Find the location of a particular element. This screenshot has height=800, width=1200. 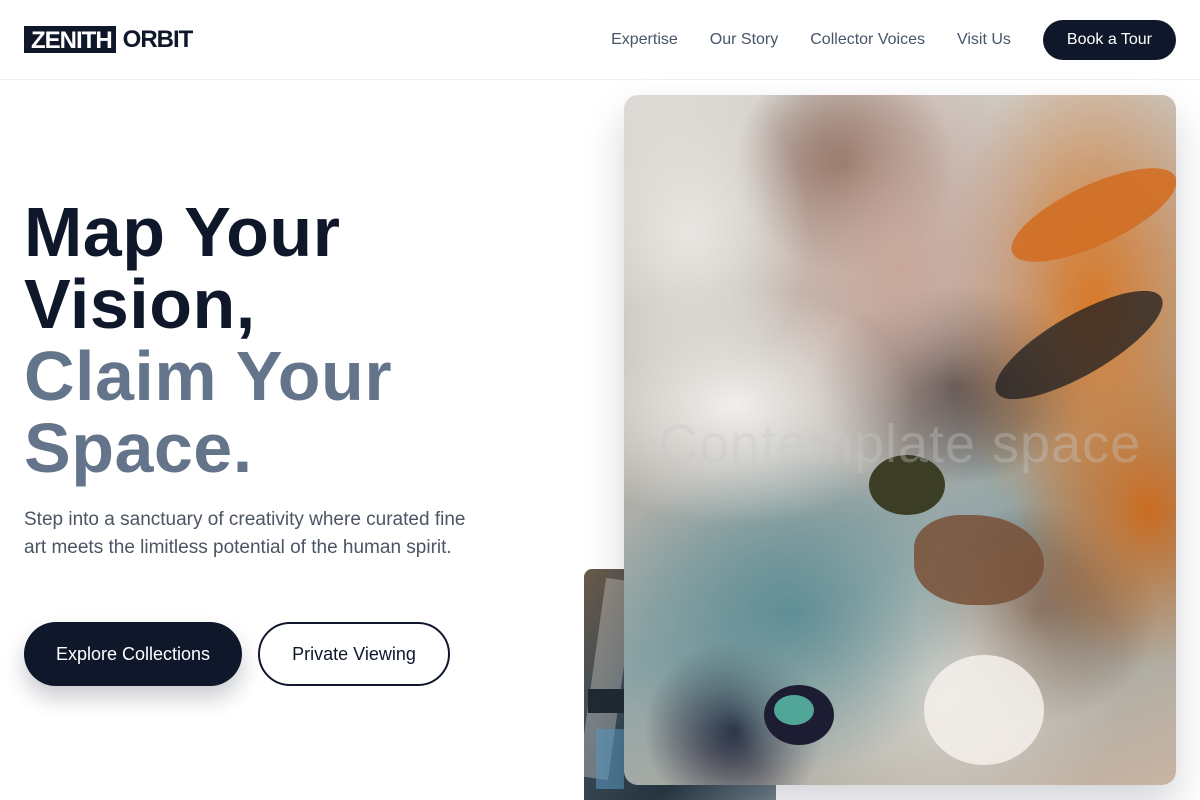

hero-title-line-2: Vision, is located at coordinates (140, 304).